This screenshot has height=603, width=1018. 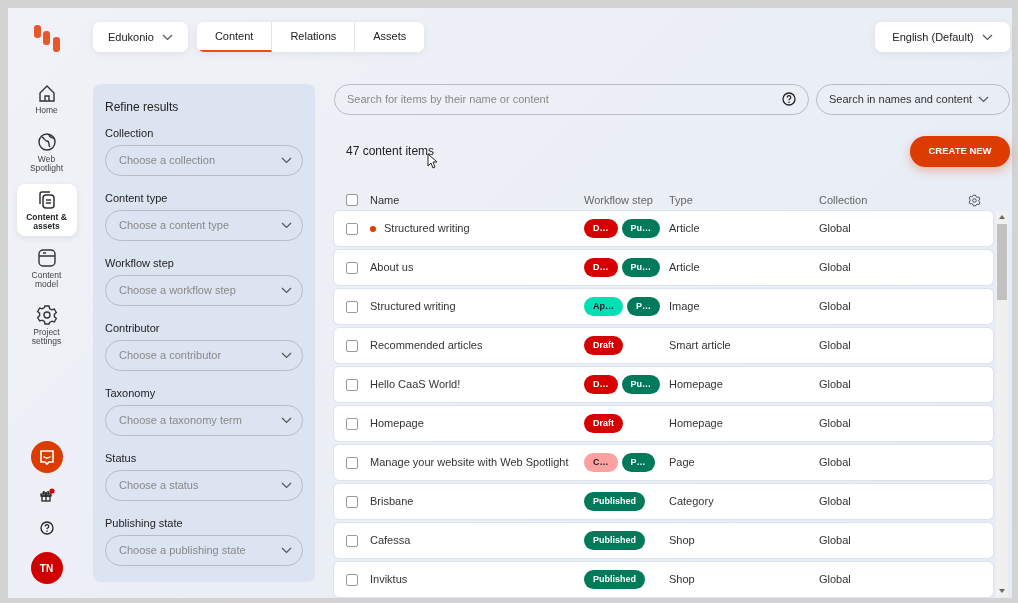 I want to click on item-type: Image, so click(x=685, y=307).